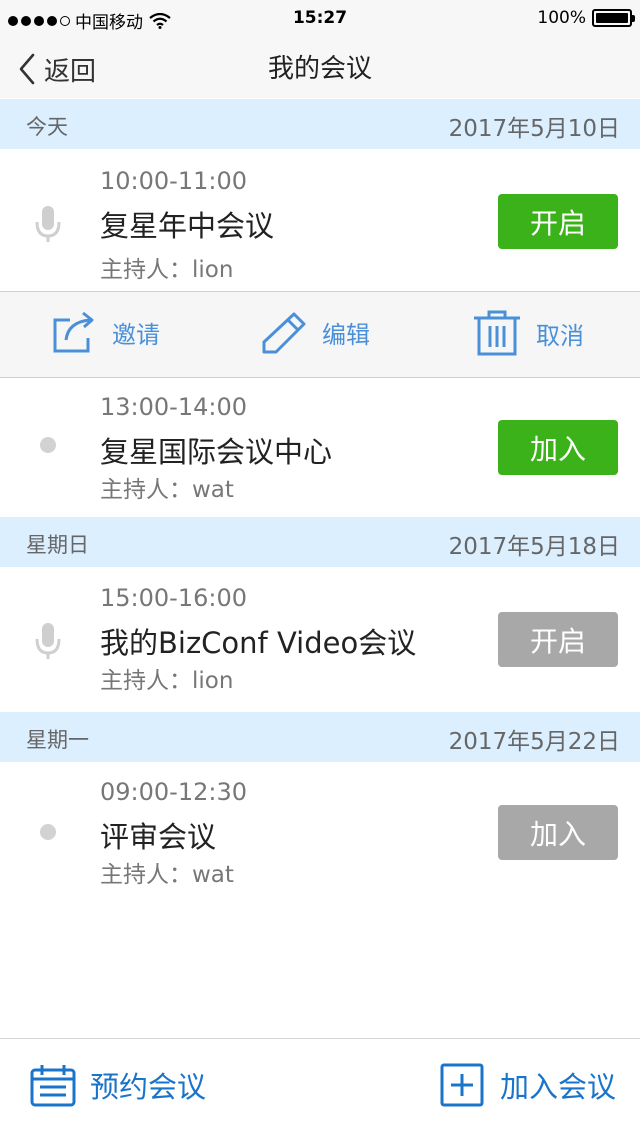 The width and height of the screenshot is (640, 1136). What do you see at coordinates (528, 333) in the screenshot?
I see `cancel-meeting-button: 取消` at bounding box center [528, 333].